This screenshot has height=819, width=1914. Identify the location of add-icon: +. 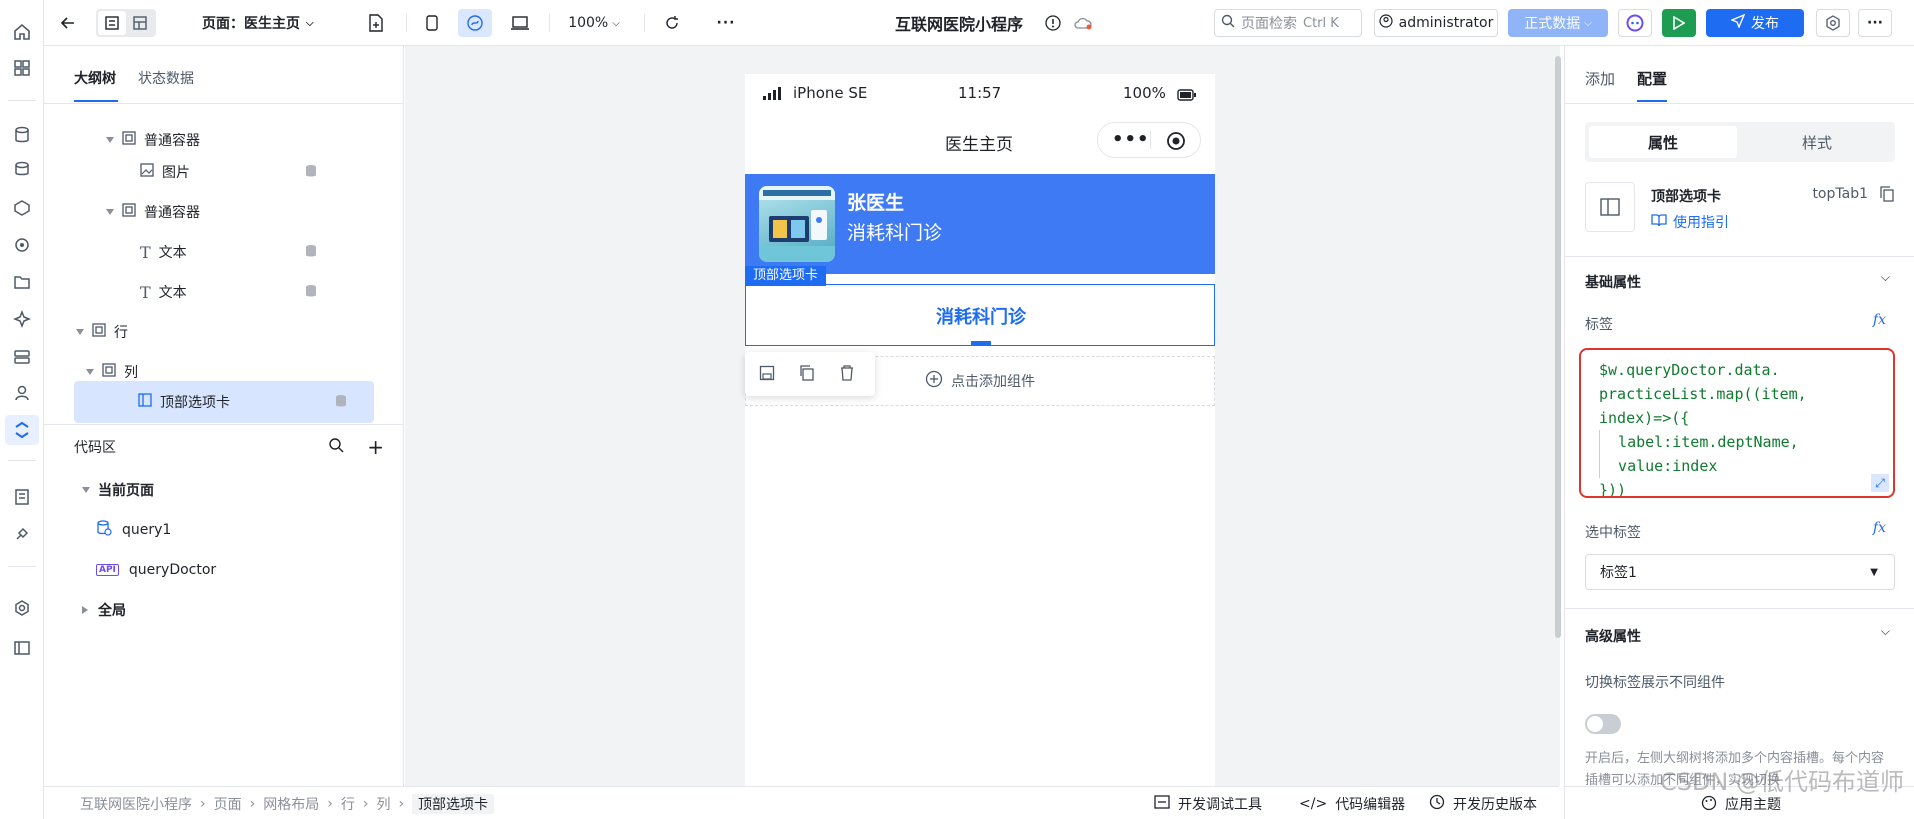
(375, 447).